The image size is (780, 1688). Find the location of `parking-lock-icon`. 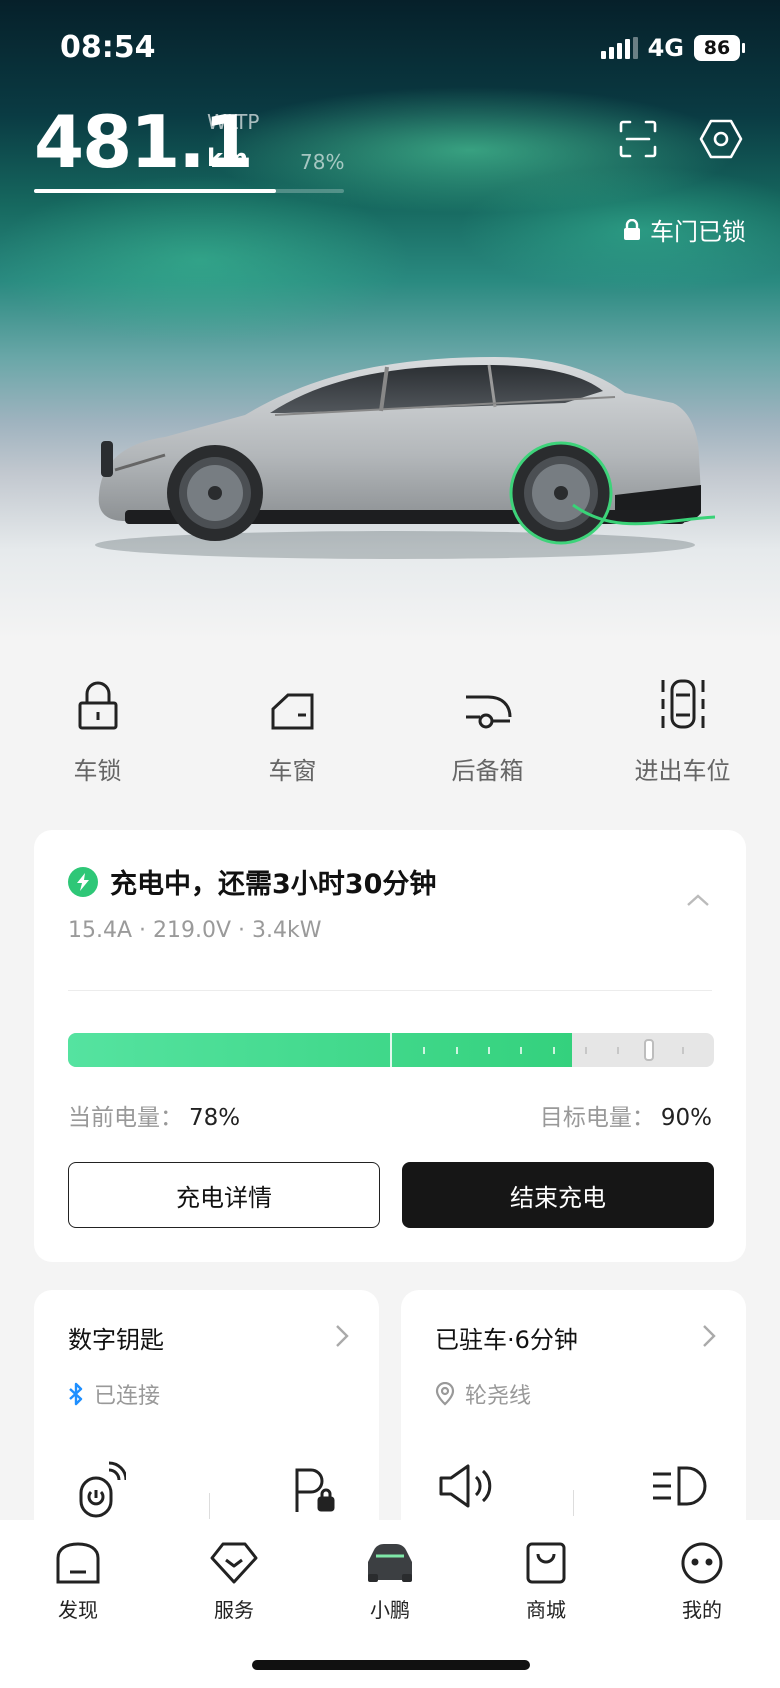

parking-lock-icon is located at coordinates (315, 1491).